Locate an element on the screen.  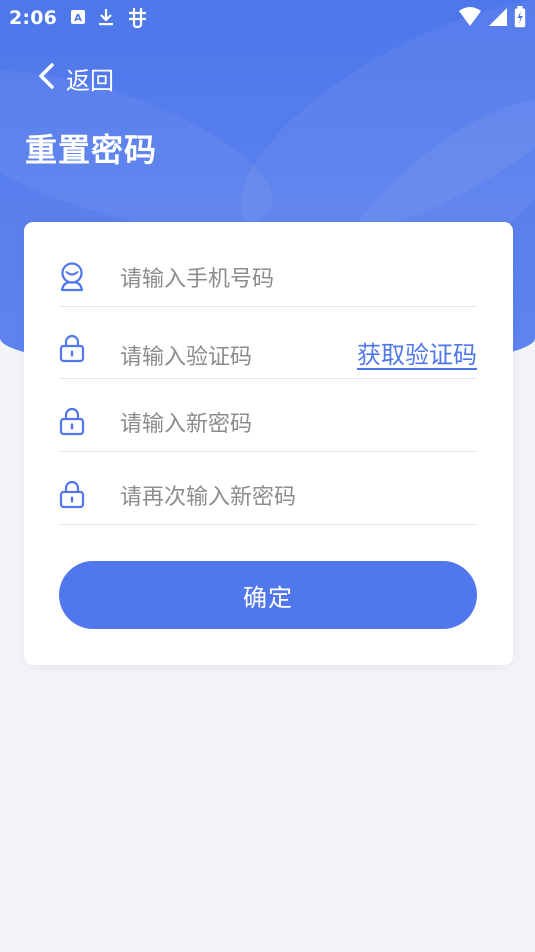
new-password-input is located at coordinates (298, 424).